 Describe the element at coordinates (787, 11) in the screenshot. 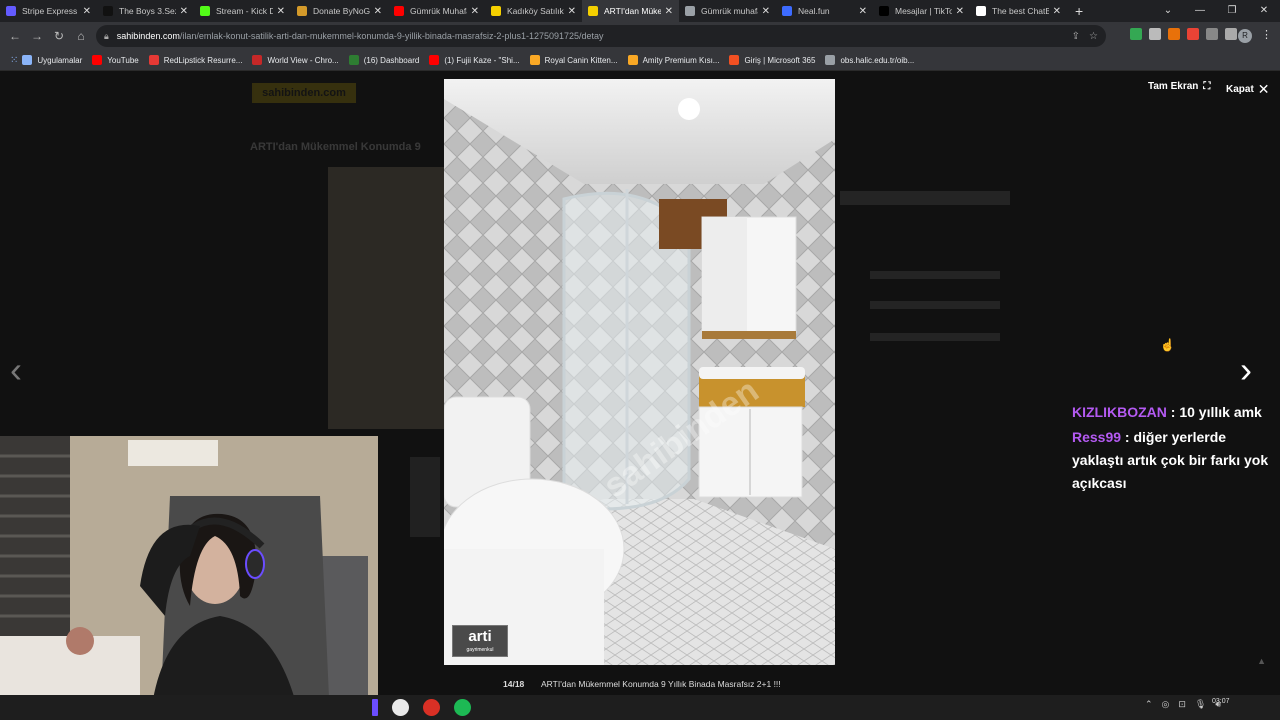

I see `neal-icon` at that location.